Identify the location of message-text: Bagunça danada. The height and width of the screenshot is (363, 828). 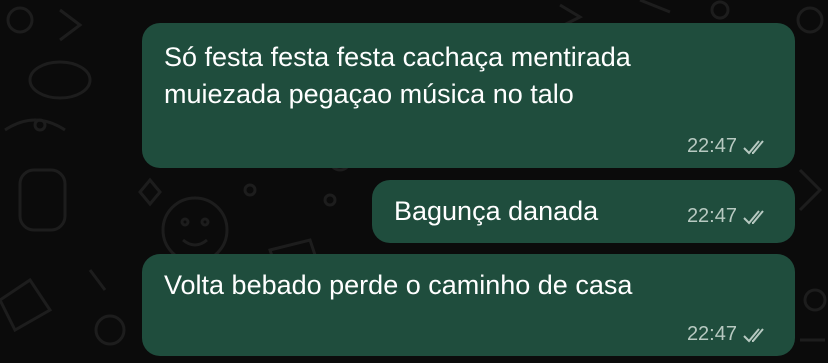
(496, 211).